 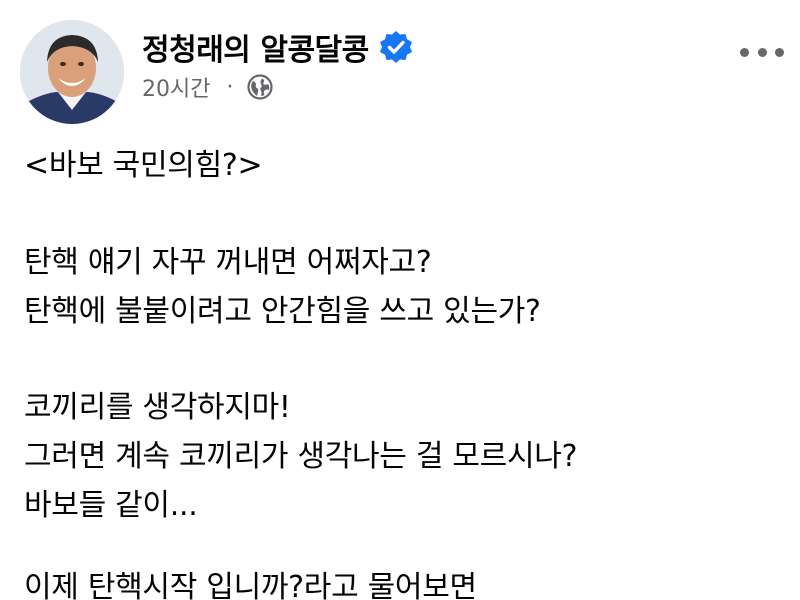 What do you see at coordinates (255, 47) in the screenshot?
I see `author-name: 정청래의 알콩달콩` at bounding box center [255, 47].